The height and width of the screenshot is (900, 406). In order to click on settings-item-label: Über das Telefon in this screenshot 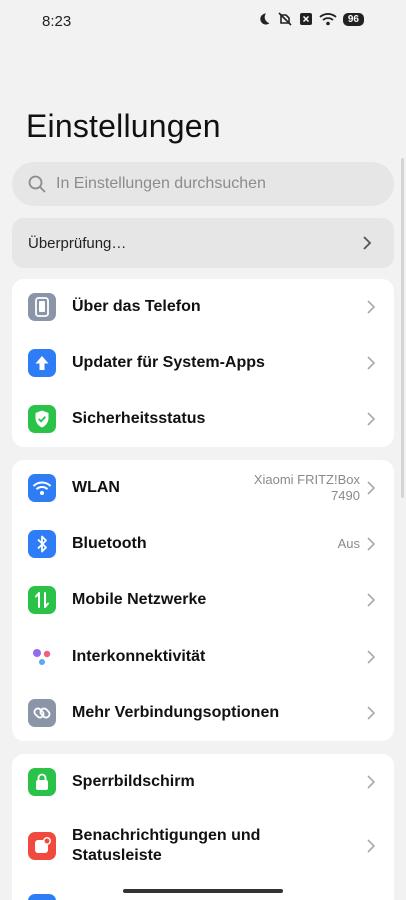, I will do `click(136, 306)`.